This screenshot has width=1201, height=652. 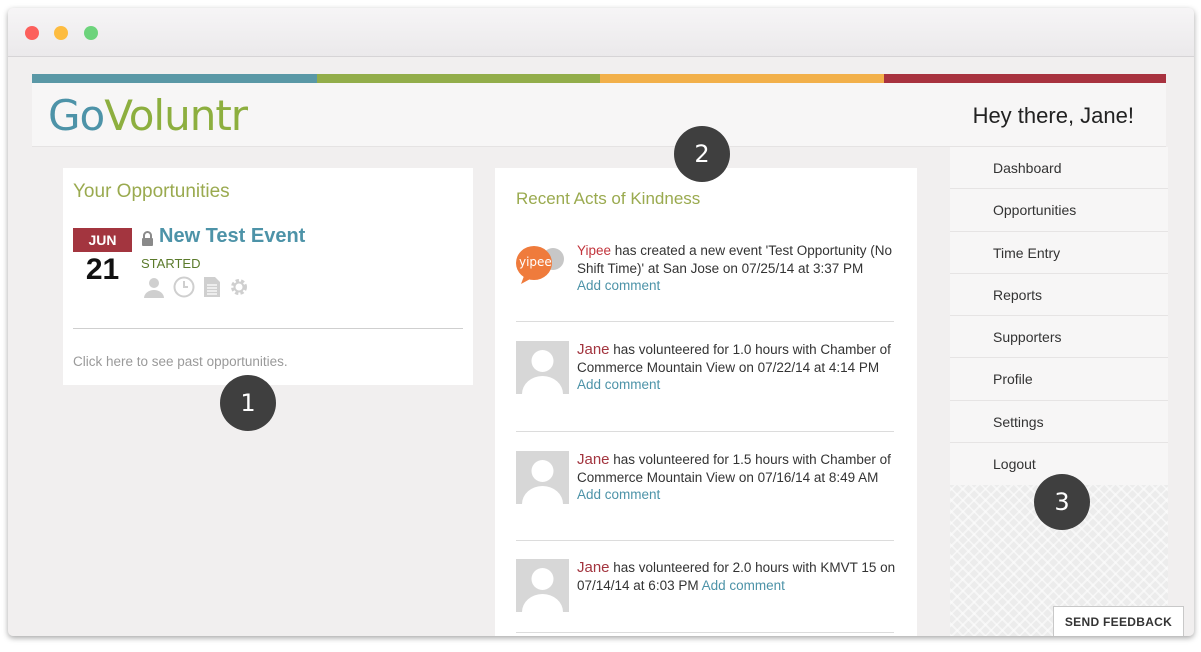 I want to click on sidebar-item-opportunities: Opportunities, so click(x=1059, y=210).